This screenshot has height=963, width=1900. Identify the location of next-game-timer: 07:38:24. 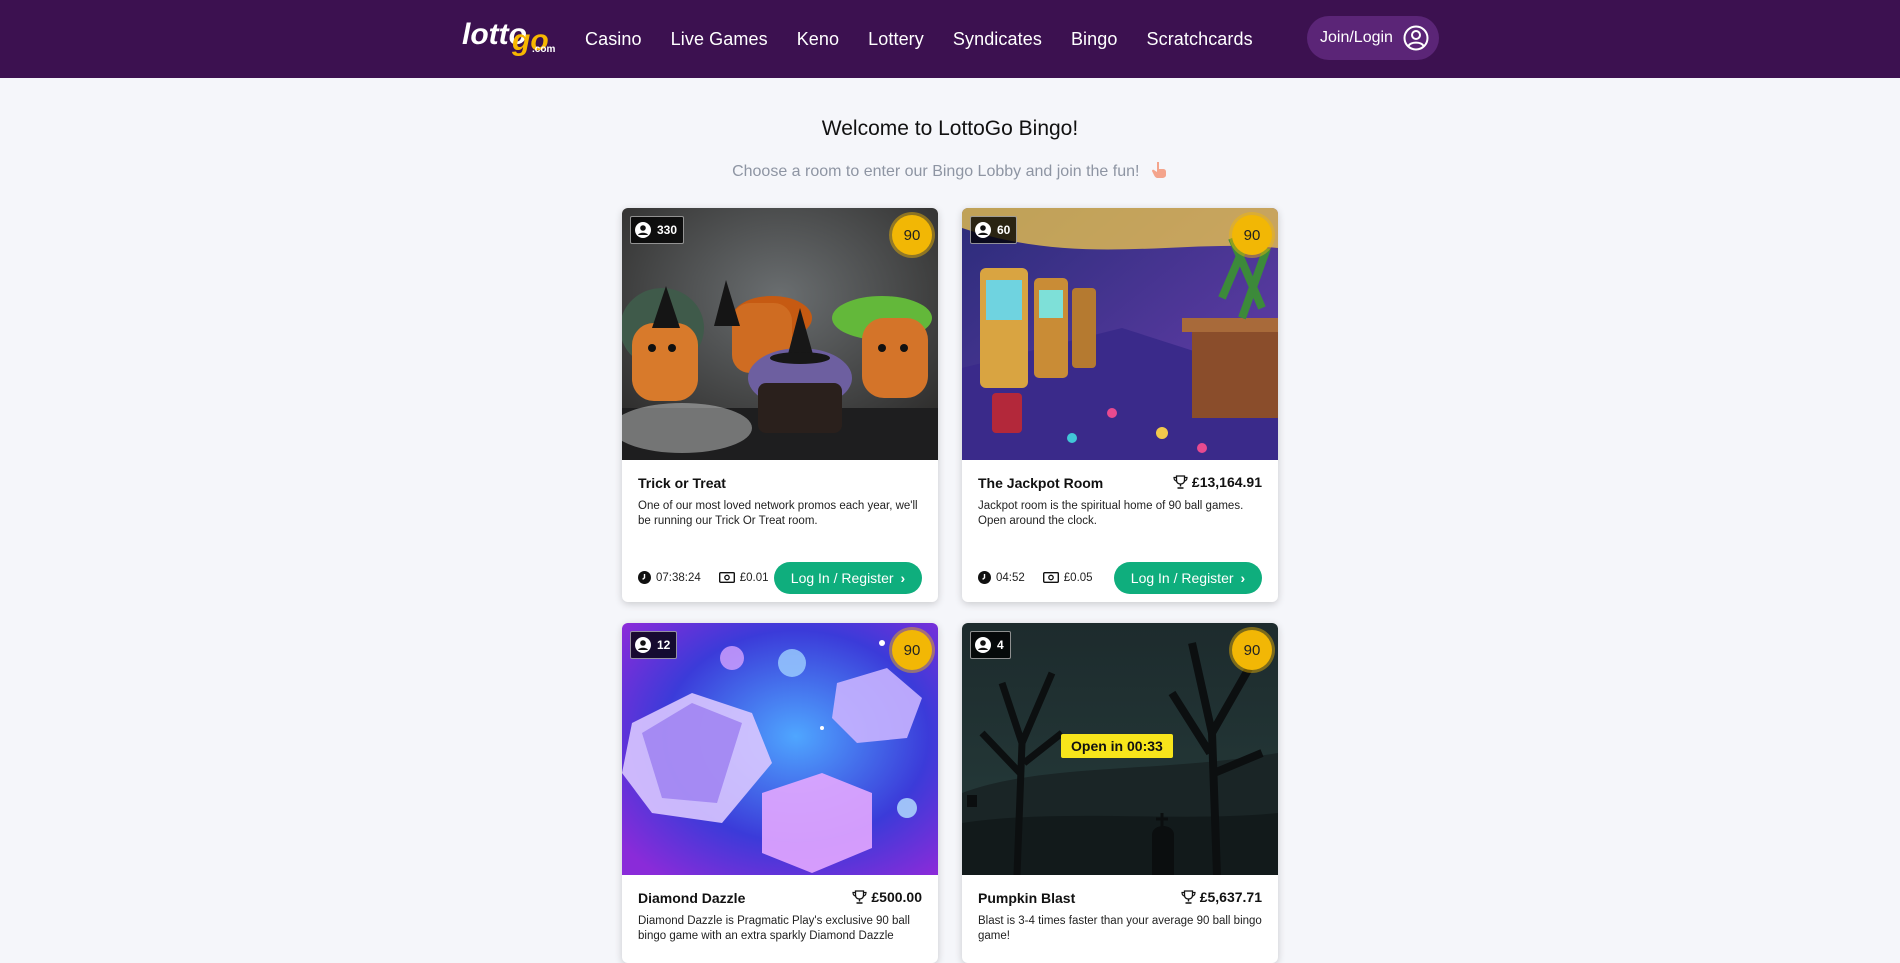
(678, 577).